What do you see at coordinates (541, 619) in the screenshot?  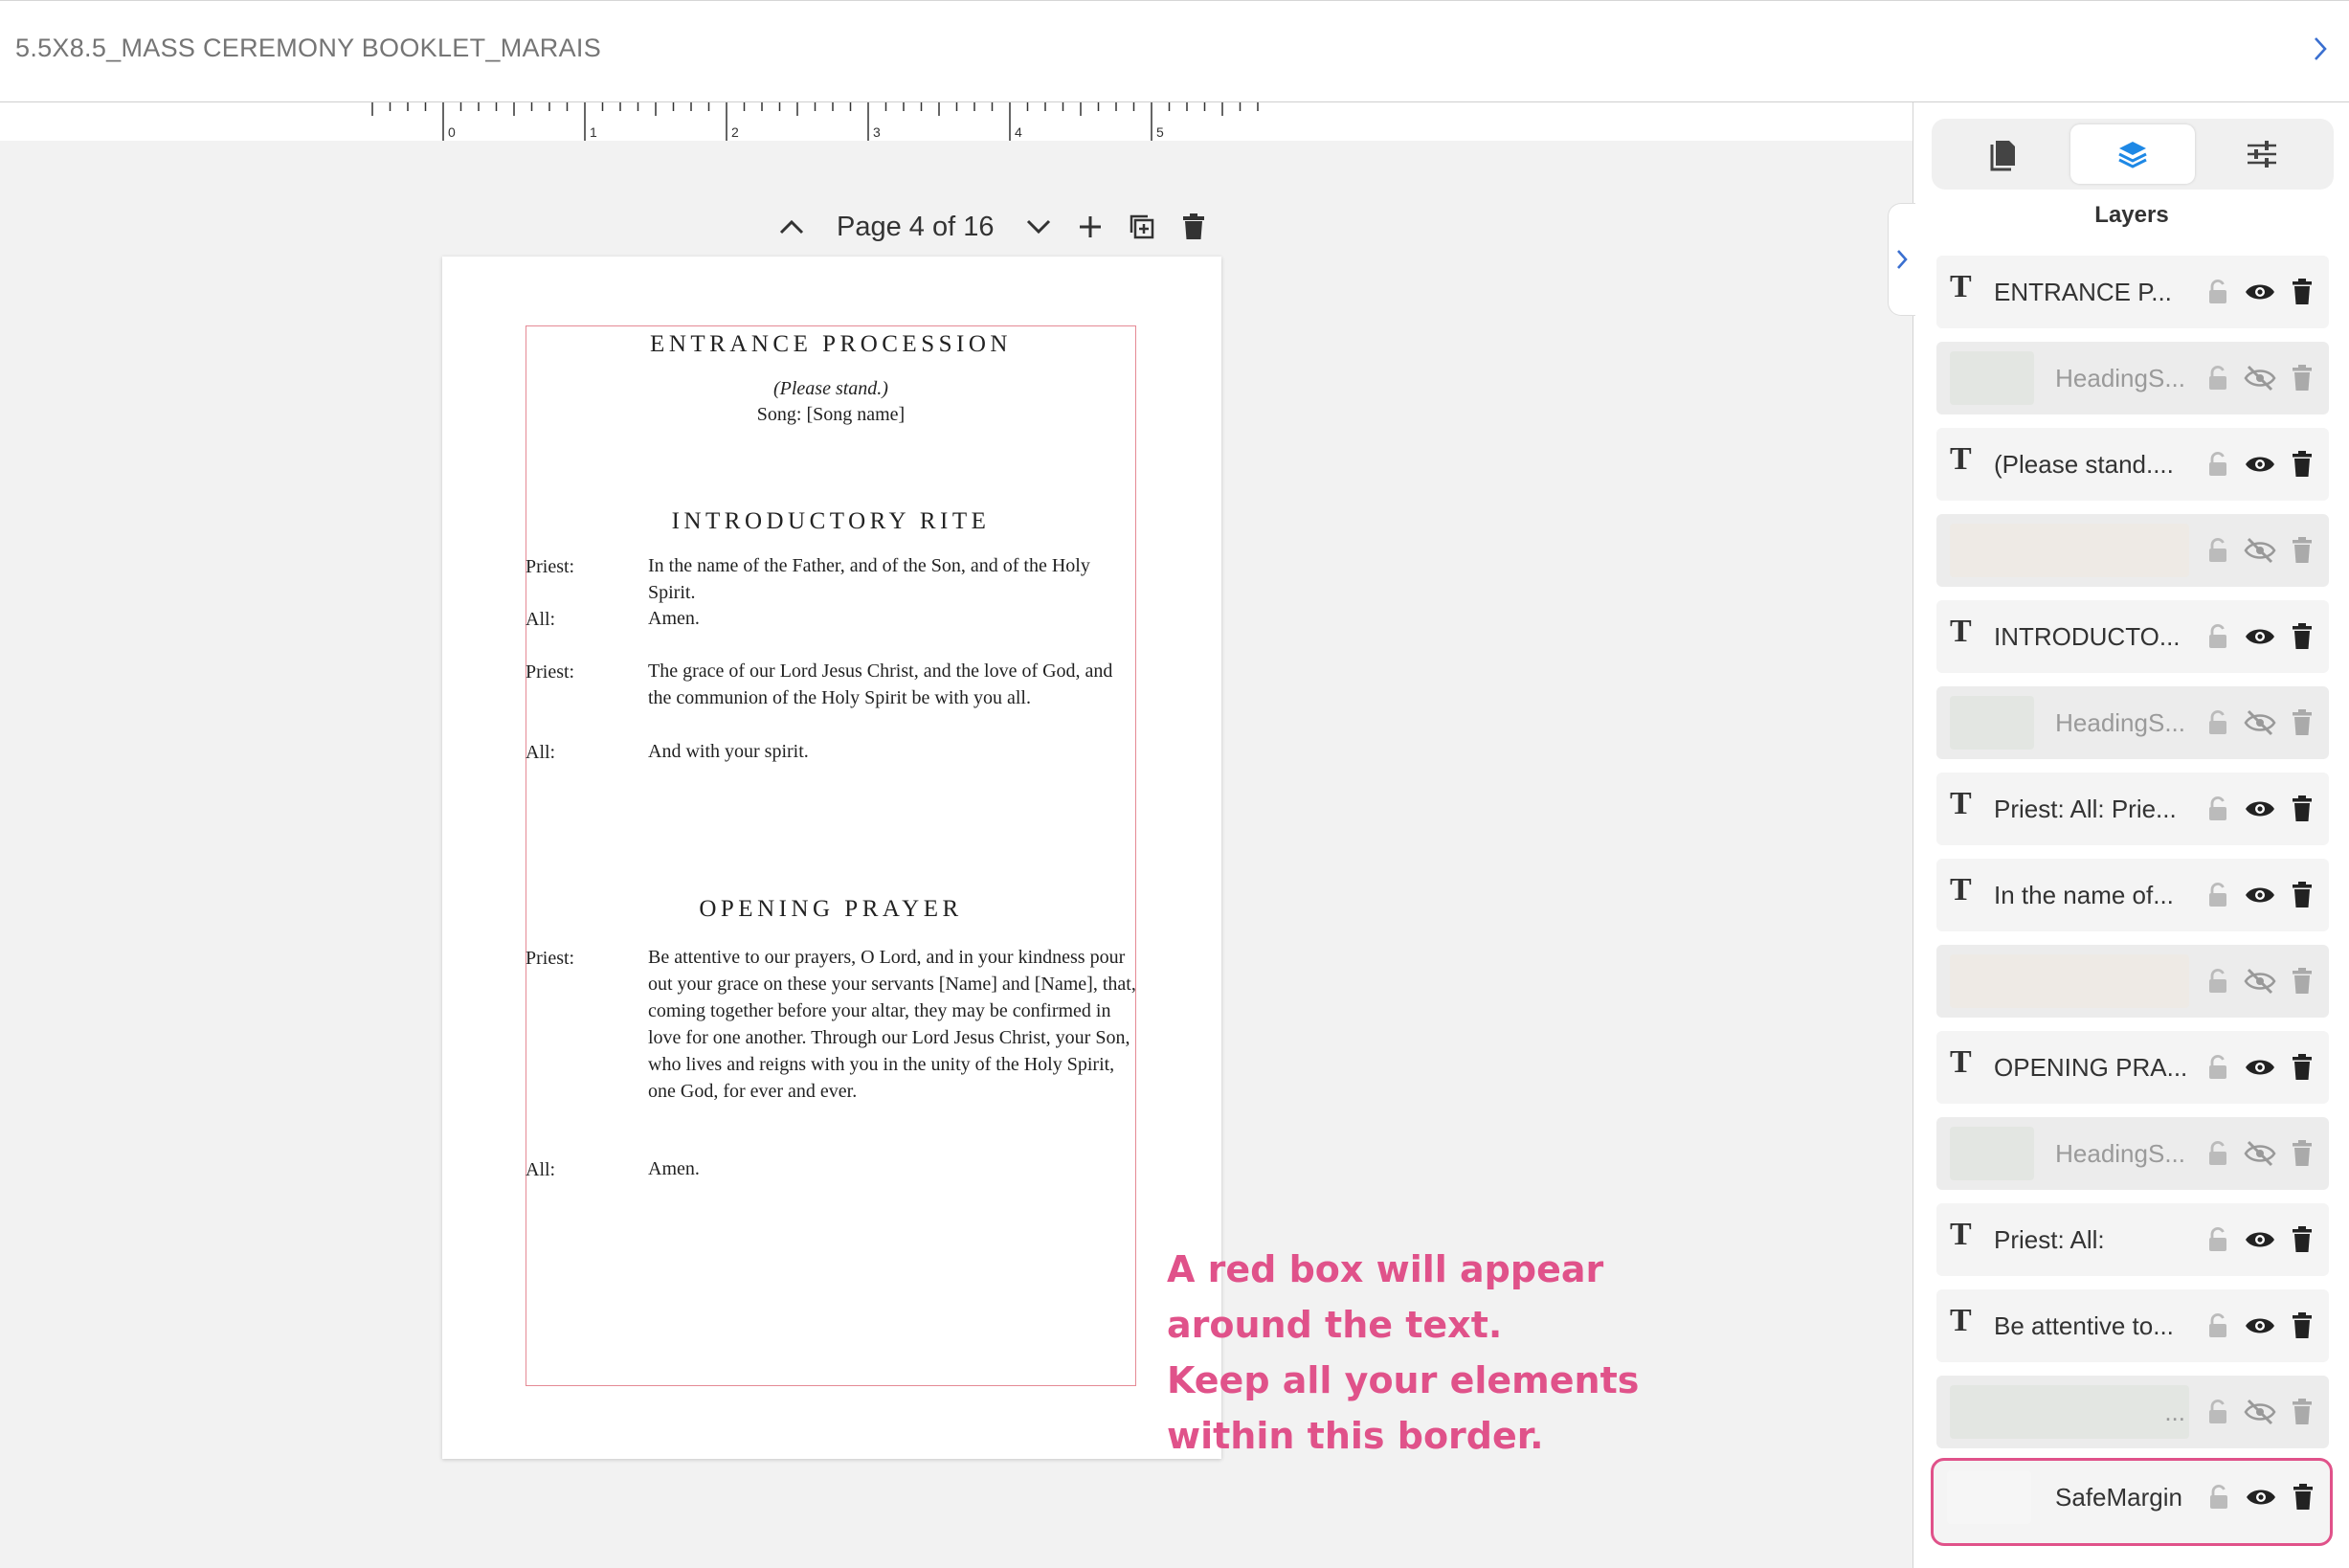 I see `role-label: All:` at bounding box center [541, 619].